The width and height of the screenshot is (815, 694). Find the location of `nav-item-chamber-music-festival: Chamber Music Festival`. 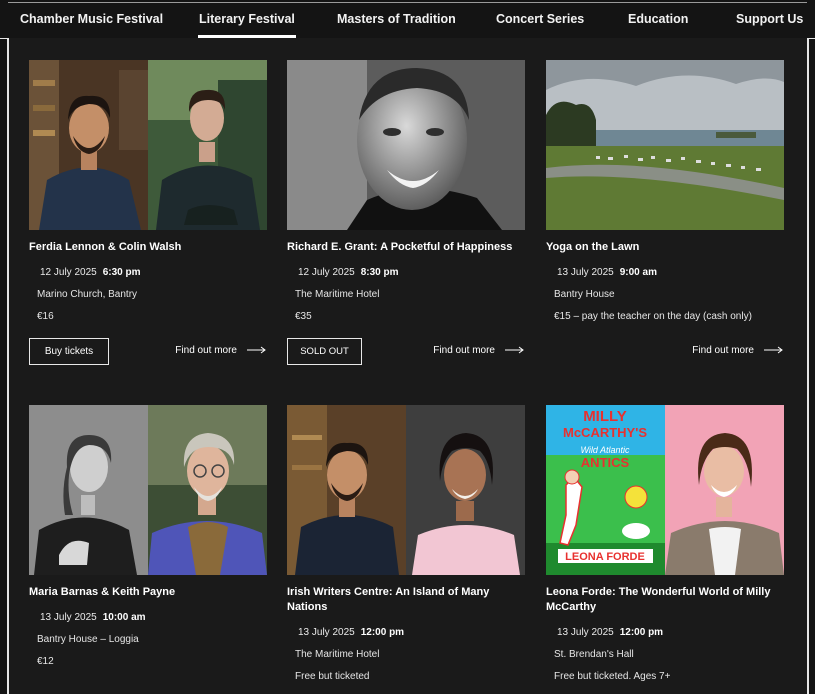

nav-item-chamber-music-festival: Chamber Music Festival is located at coordinates (91, 19).